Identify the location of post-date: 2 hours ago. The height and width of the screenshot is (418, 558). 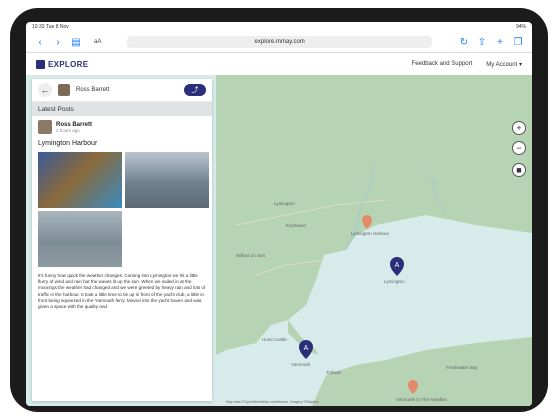
(68, 130).